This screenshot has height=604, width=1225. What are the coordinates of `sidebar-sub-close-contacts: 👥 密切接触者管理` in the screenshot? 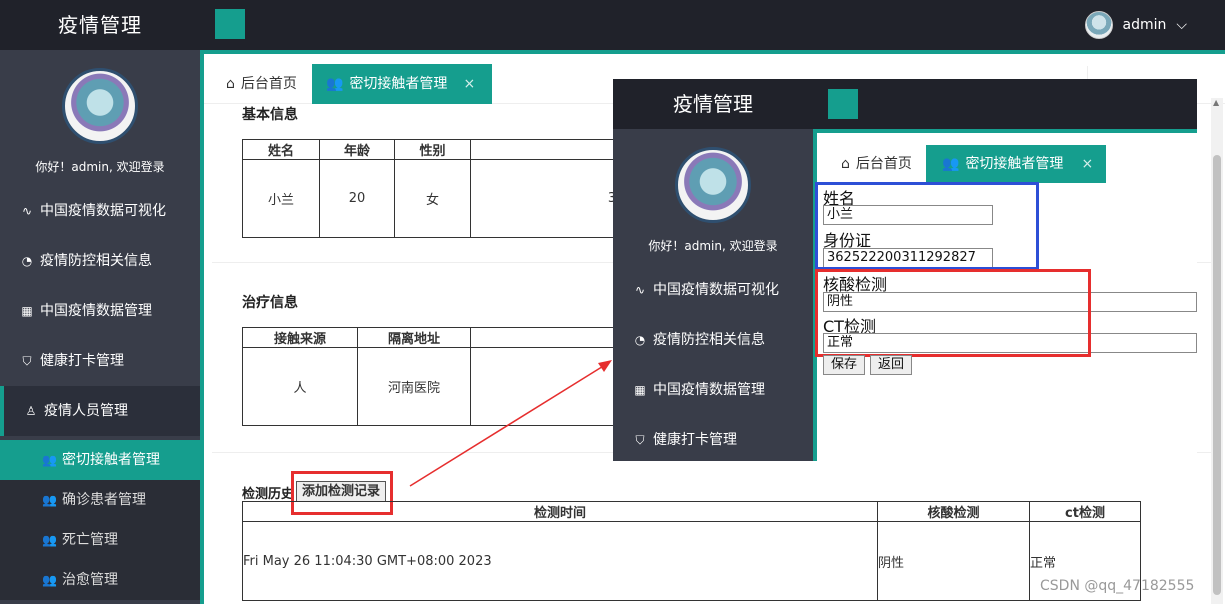 It's located at (100, 460).